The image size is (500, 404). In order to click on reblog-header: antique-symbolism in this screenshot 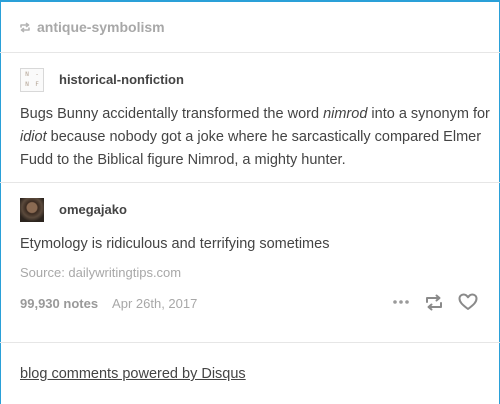, I will do `click(92, 27)`.